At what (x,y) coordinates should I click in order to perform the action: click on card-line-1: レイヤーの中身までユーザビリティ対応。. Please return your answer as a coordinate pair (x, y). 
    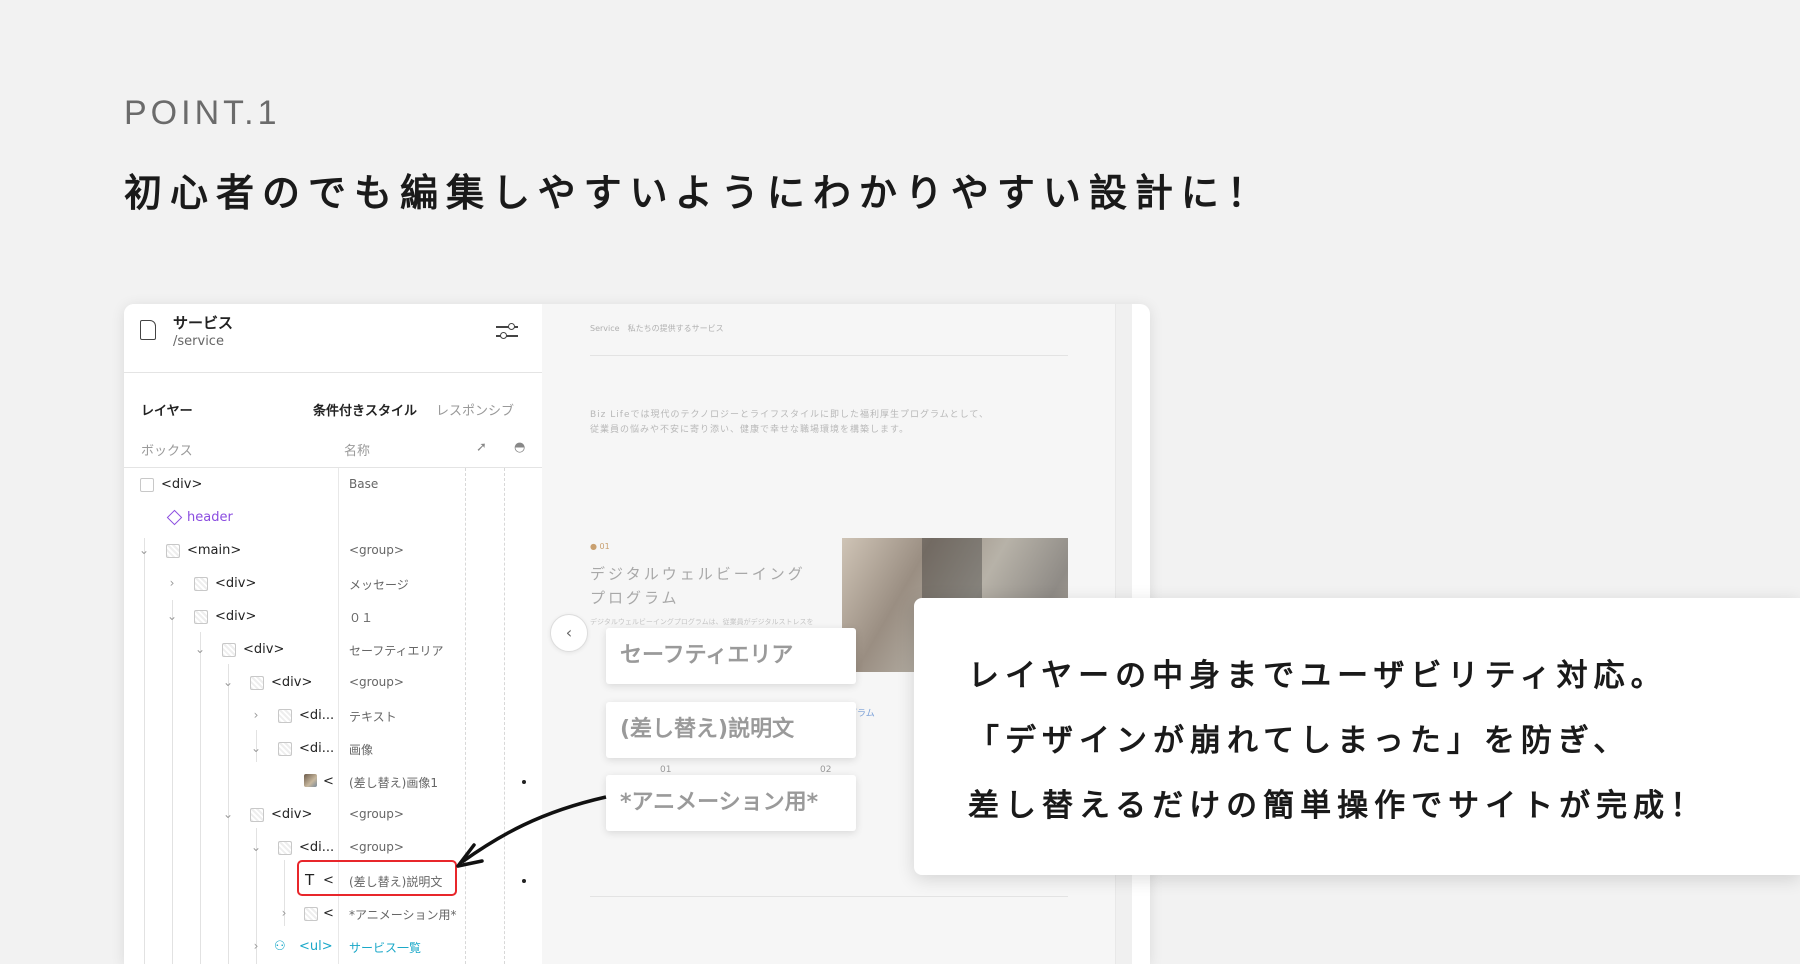
    Looking at the image, I should click on (1318, 676).